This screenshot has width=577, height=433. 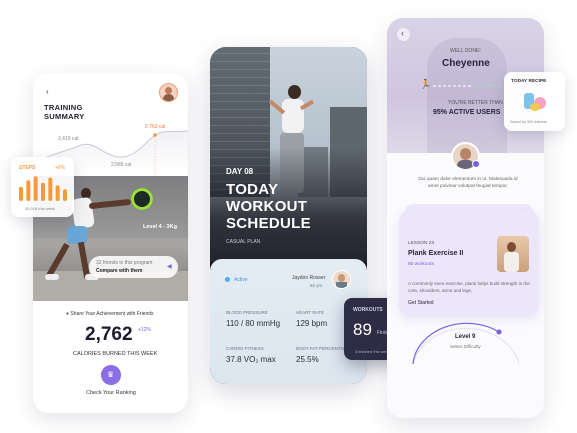 I want to click on calorie-mid-label: 2,419 cal, so click(x=68, y=139).